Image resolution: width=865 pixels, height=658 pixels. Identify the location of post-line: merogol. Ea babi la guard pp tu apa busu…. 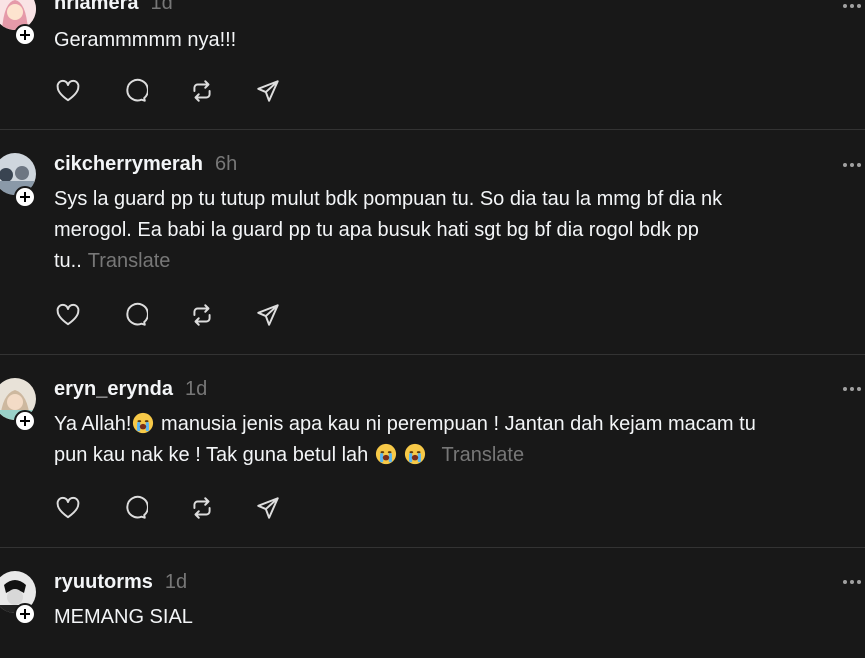
(376, 230).